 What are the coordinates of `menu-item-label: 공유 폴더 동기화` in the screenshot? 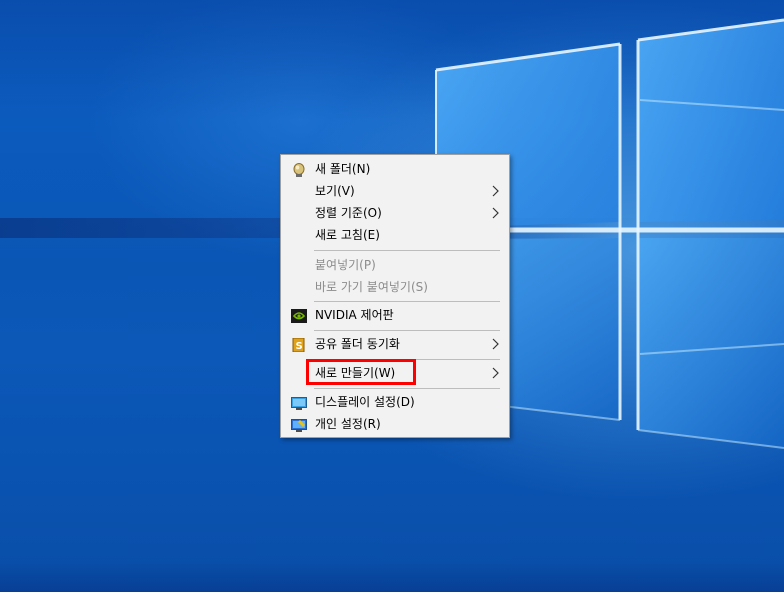 It's located at (357, 344).